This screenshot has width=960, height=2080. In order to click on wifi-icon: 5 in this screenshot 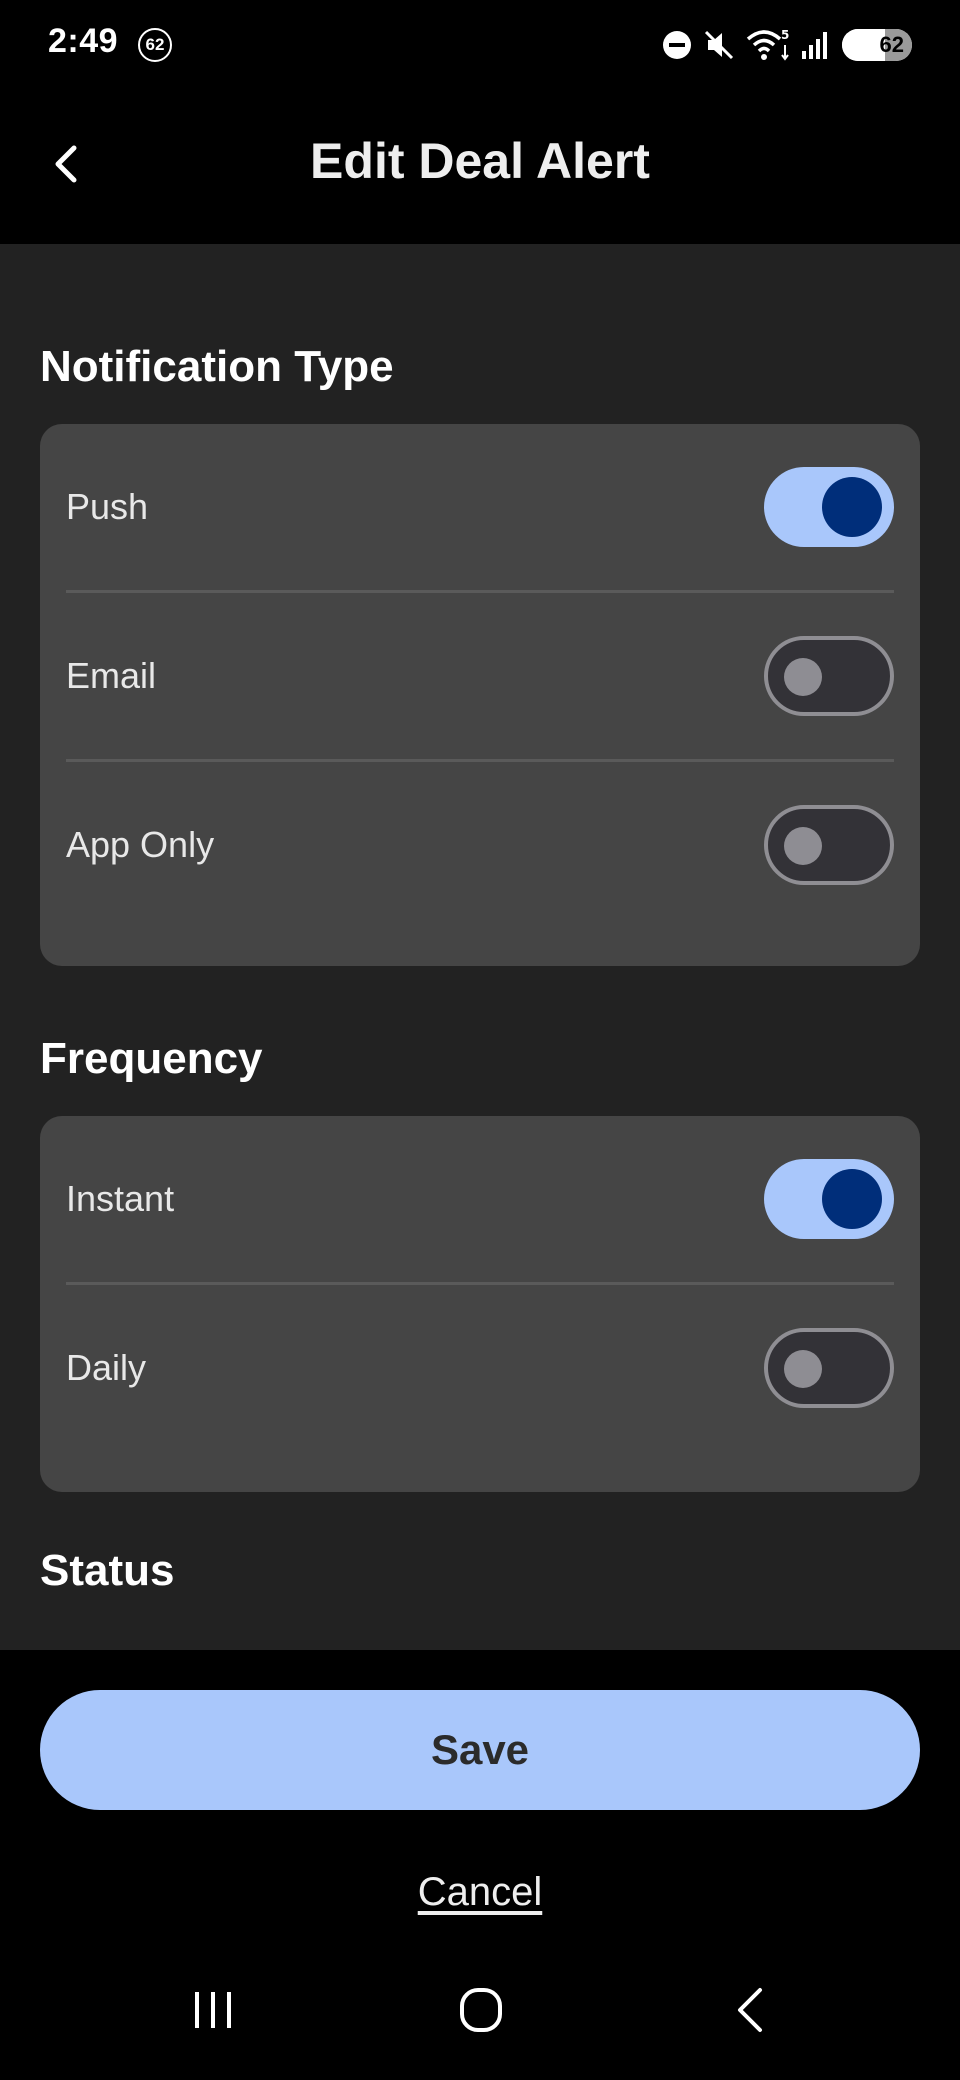, I will do `click(767, 44)`.